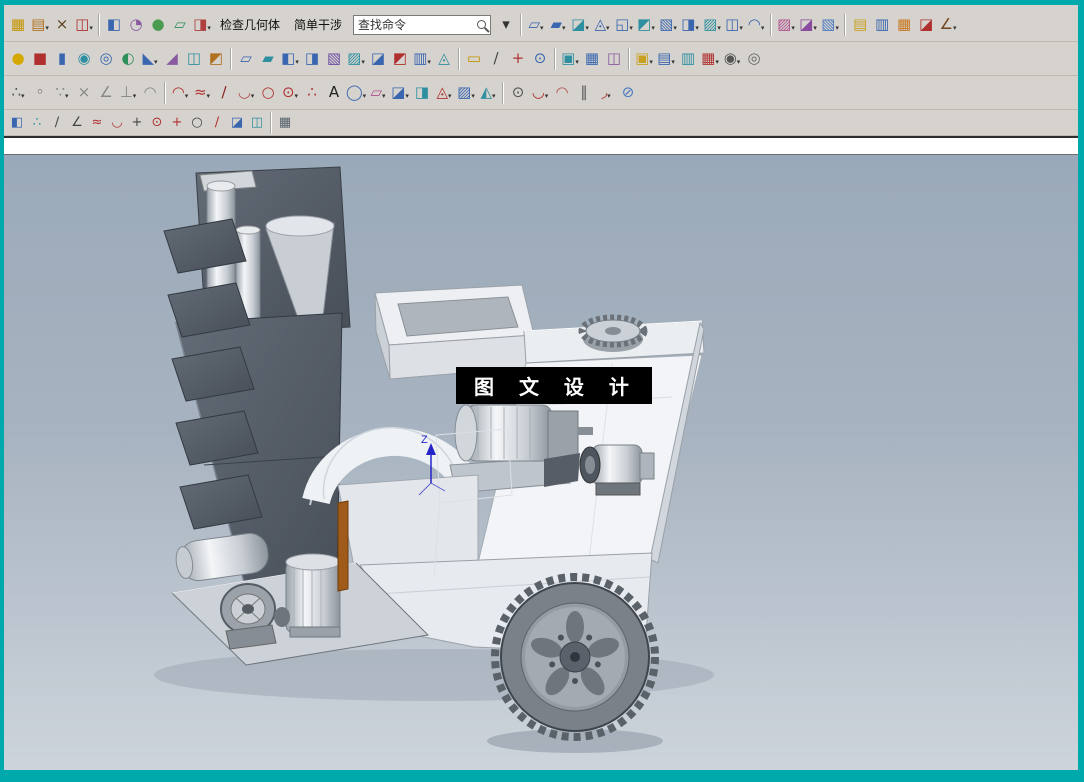  What do you see at coordinates (177, 123) in the screenshot?
I see `plus-point-icon: +` at bounding box center [177, 123].